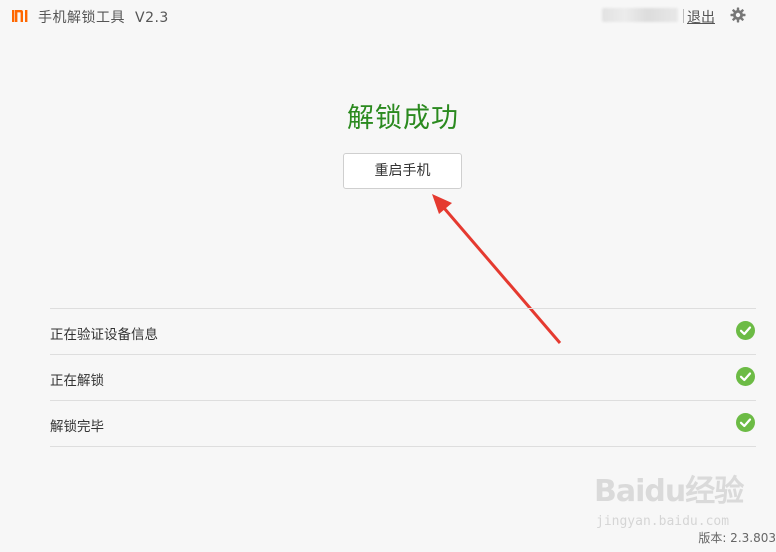 The height and width of the screenshot is (552, 776). I want to click on step-row: 正在解锁, so click(403, 378).